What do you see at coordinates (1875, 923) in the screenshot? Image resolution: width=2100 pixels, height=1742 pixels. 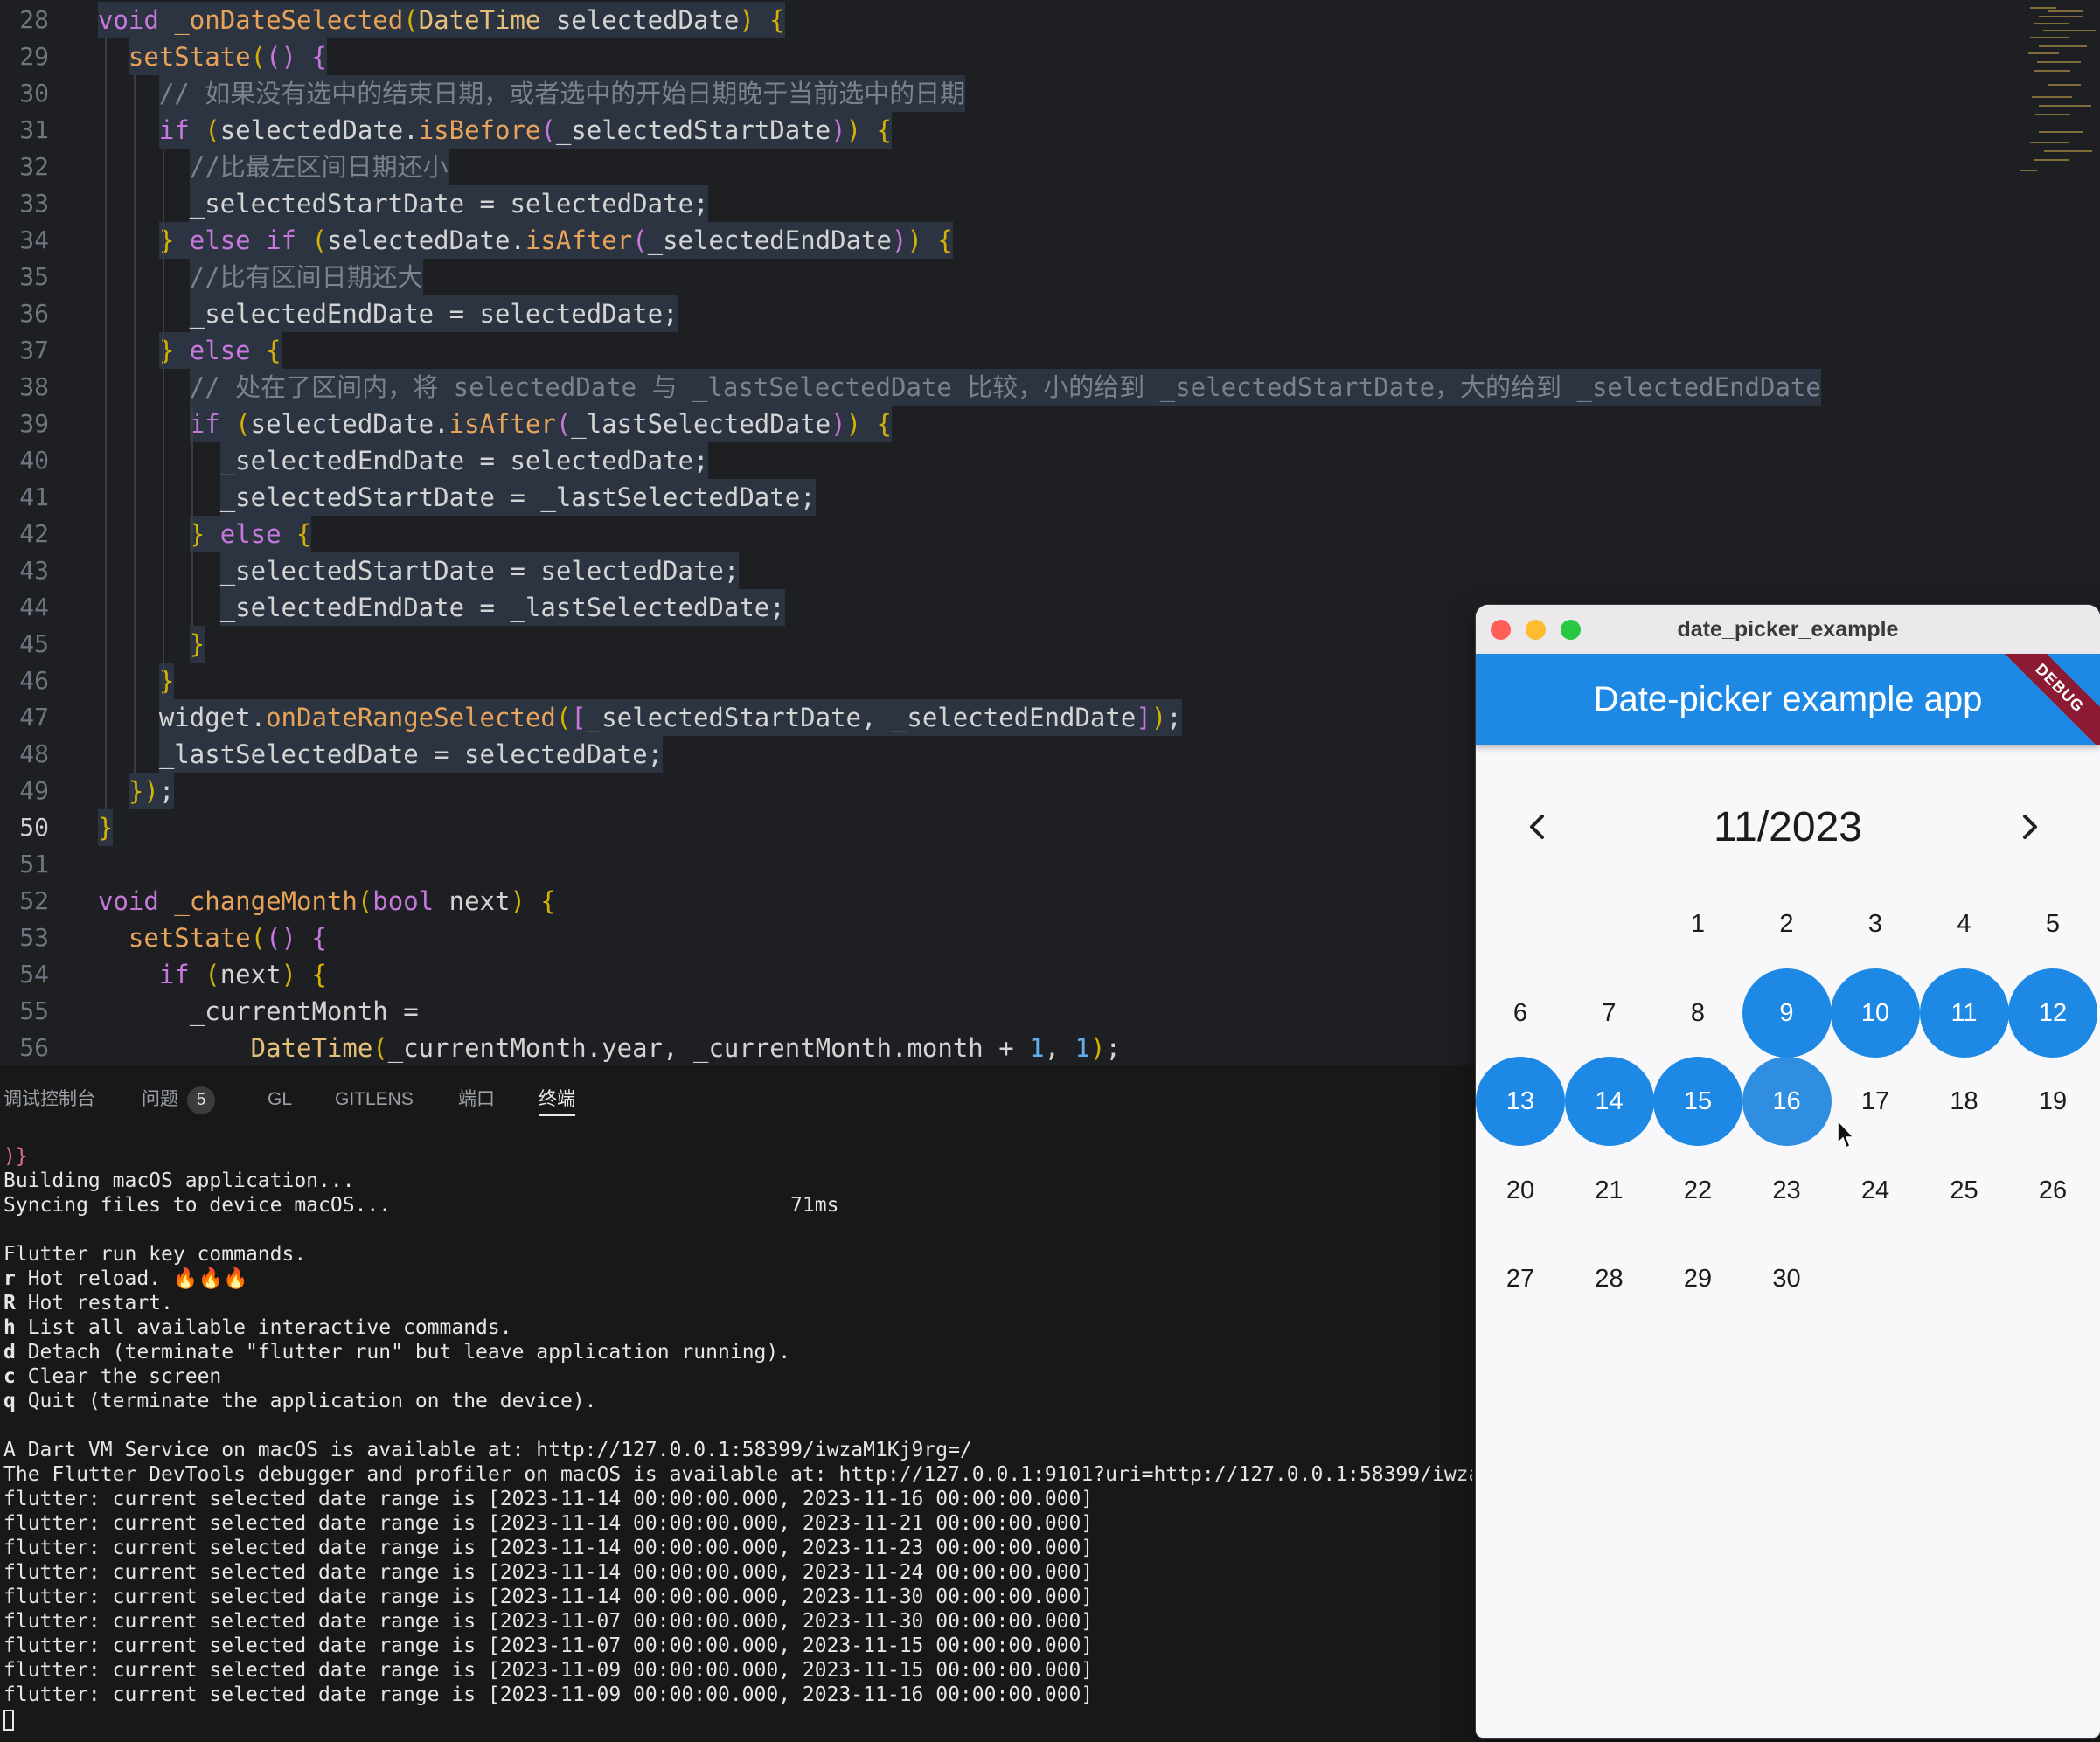 I see `calendar-day: 3` at bounding box center [1875, 923].